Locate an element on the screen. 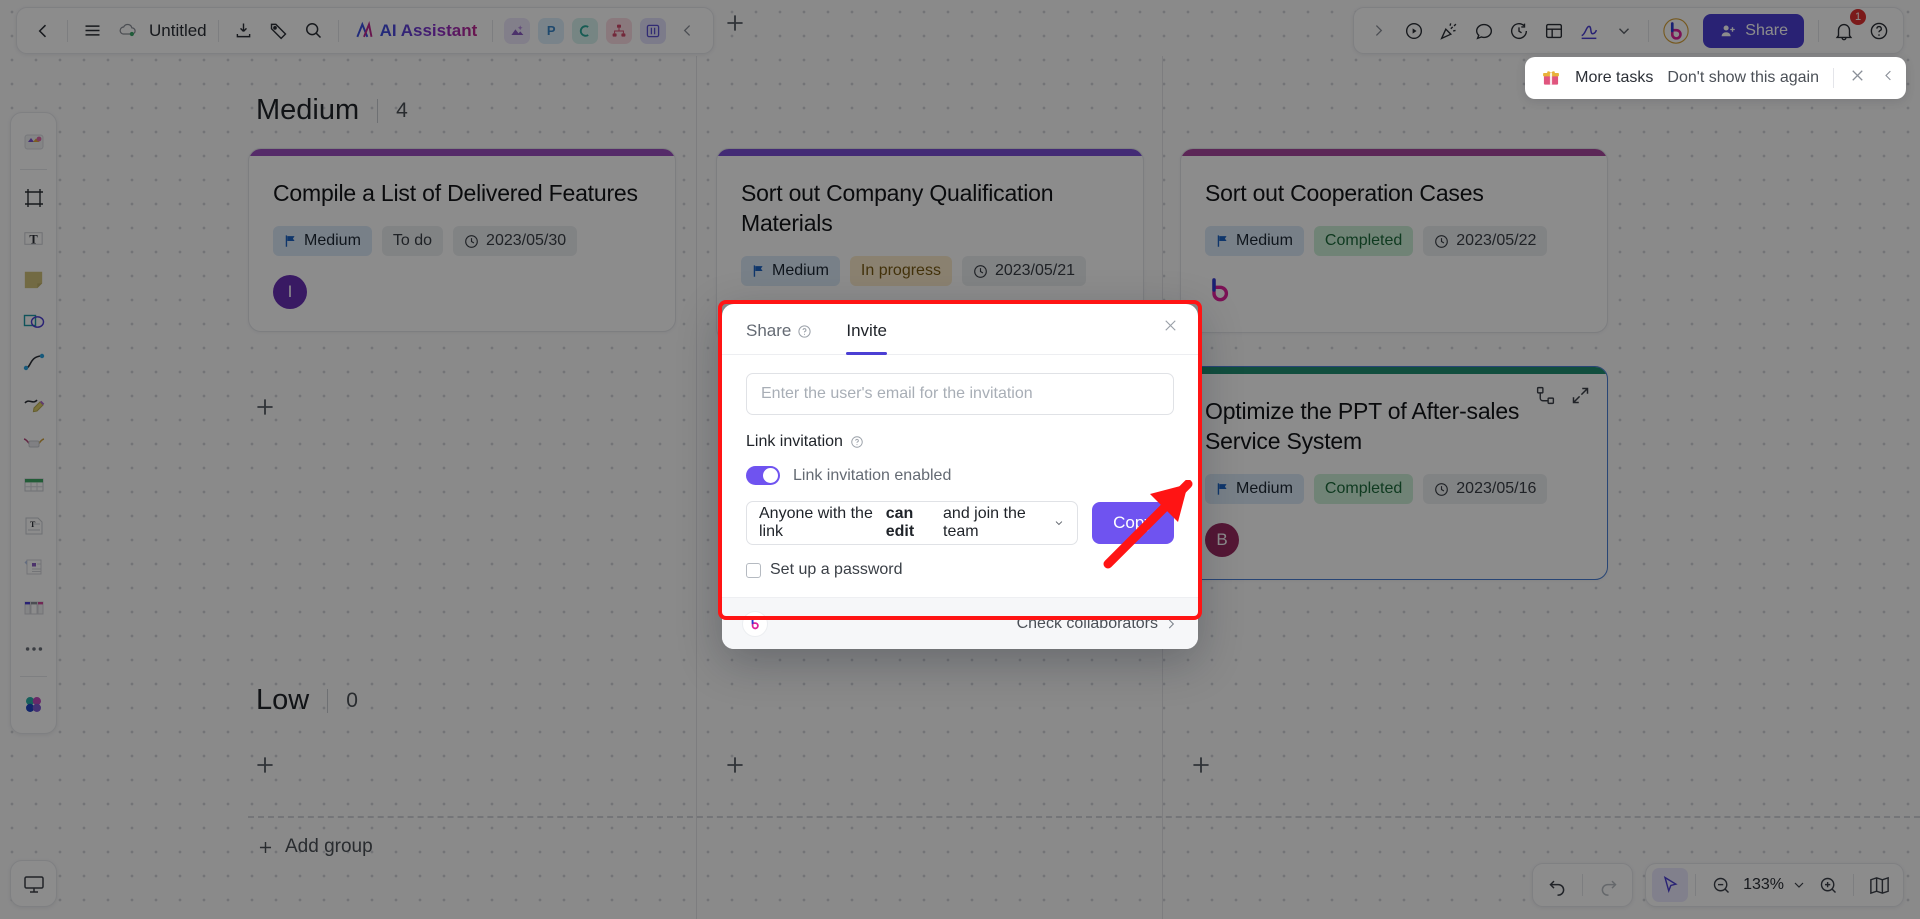 The width and height of the screenshot is (1920, 919). more-tasks-toast: More tasks Don't show this again is located at coordinates (1715, 78).